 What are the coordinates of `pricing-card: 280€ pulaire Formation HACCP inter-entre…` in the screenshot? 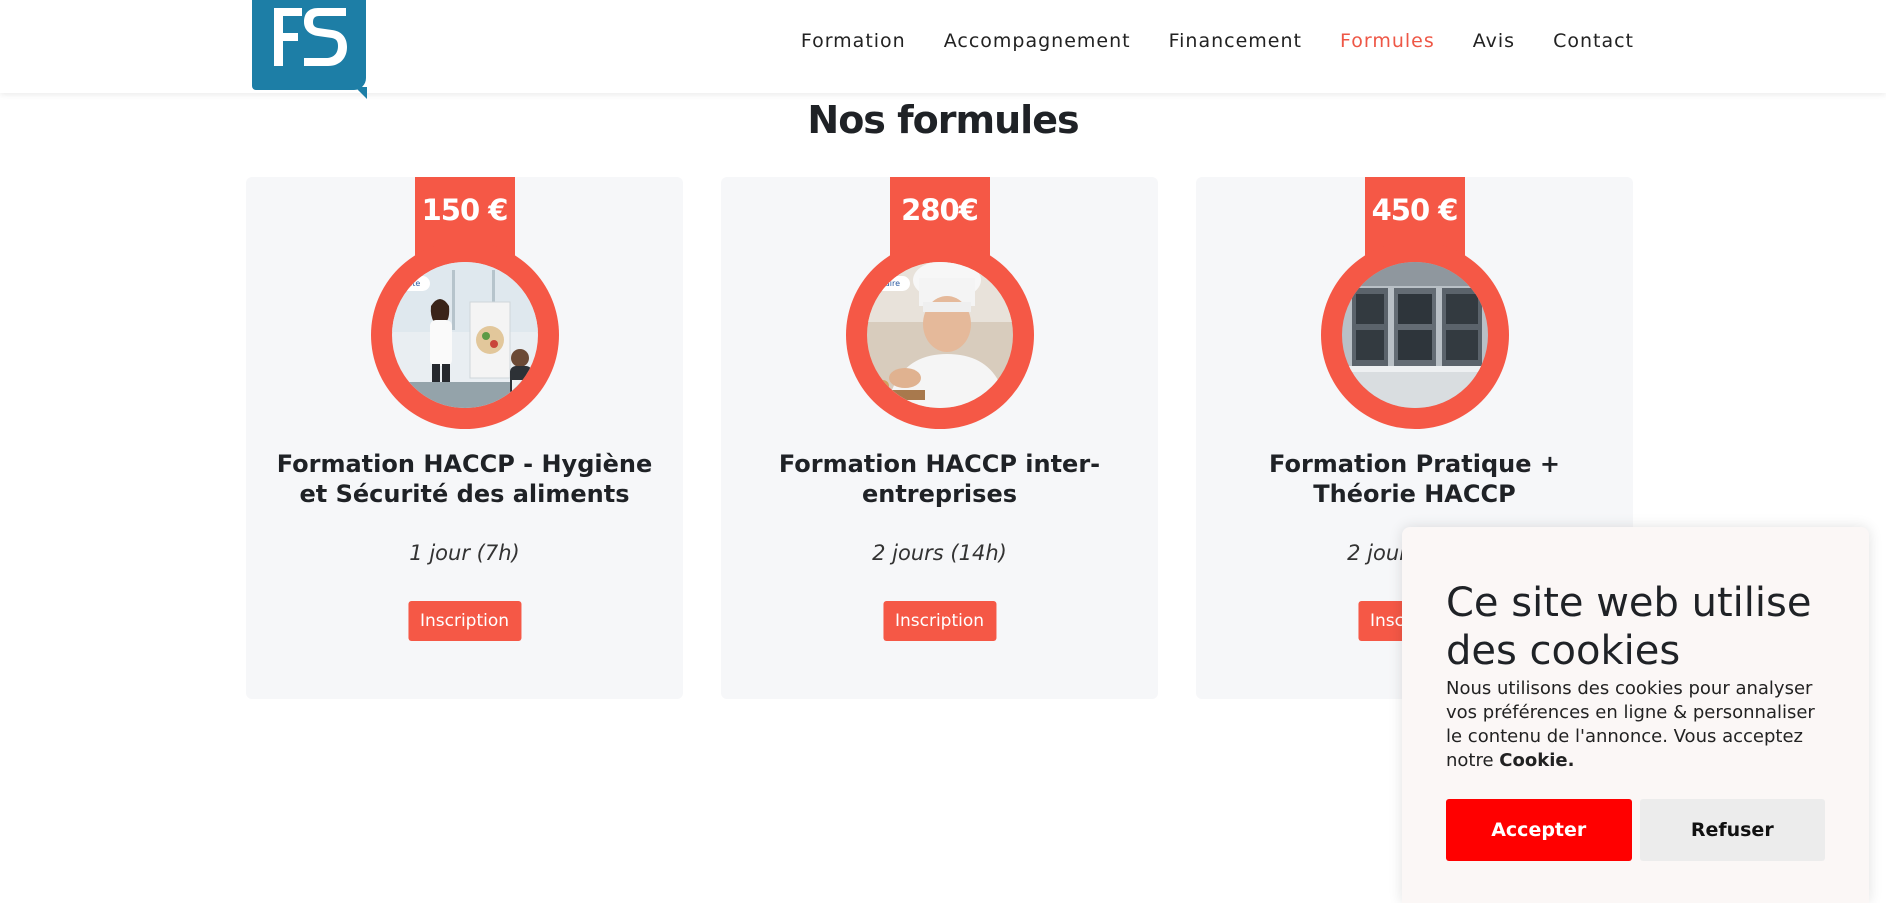 It's located at (939, 438).